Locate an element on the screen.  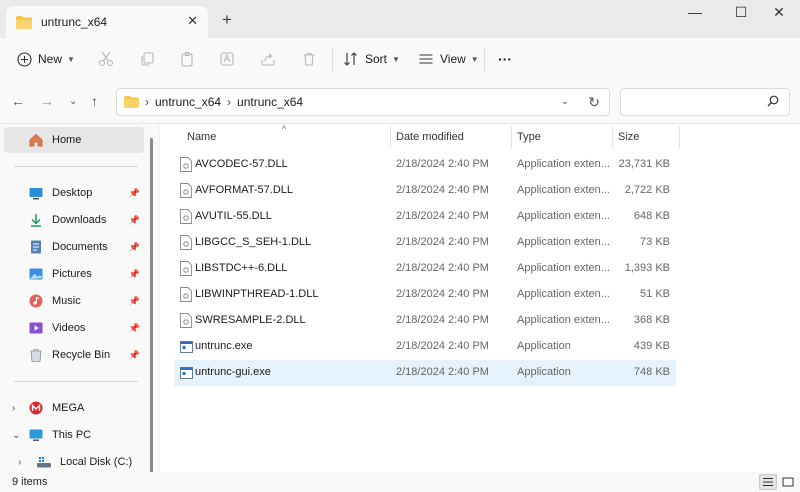
sidebar-item-music: Music 📌 is located at coordinates (74, 301).